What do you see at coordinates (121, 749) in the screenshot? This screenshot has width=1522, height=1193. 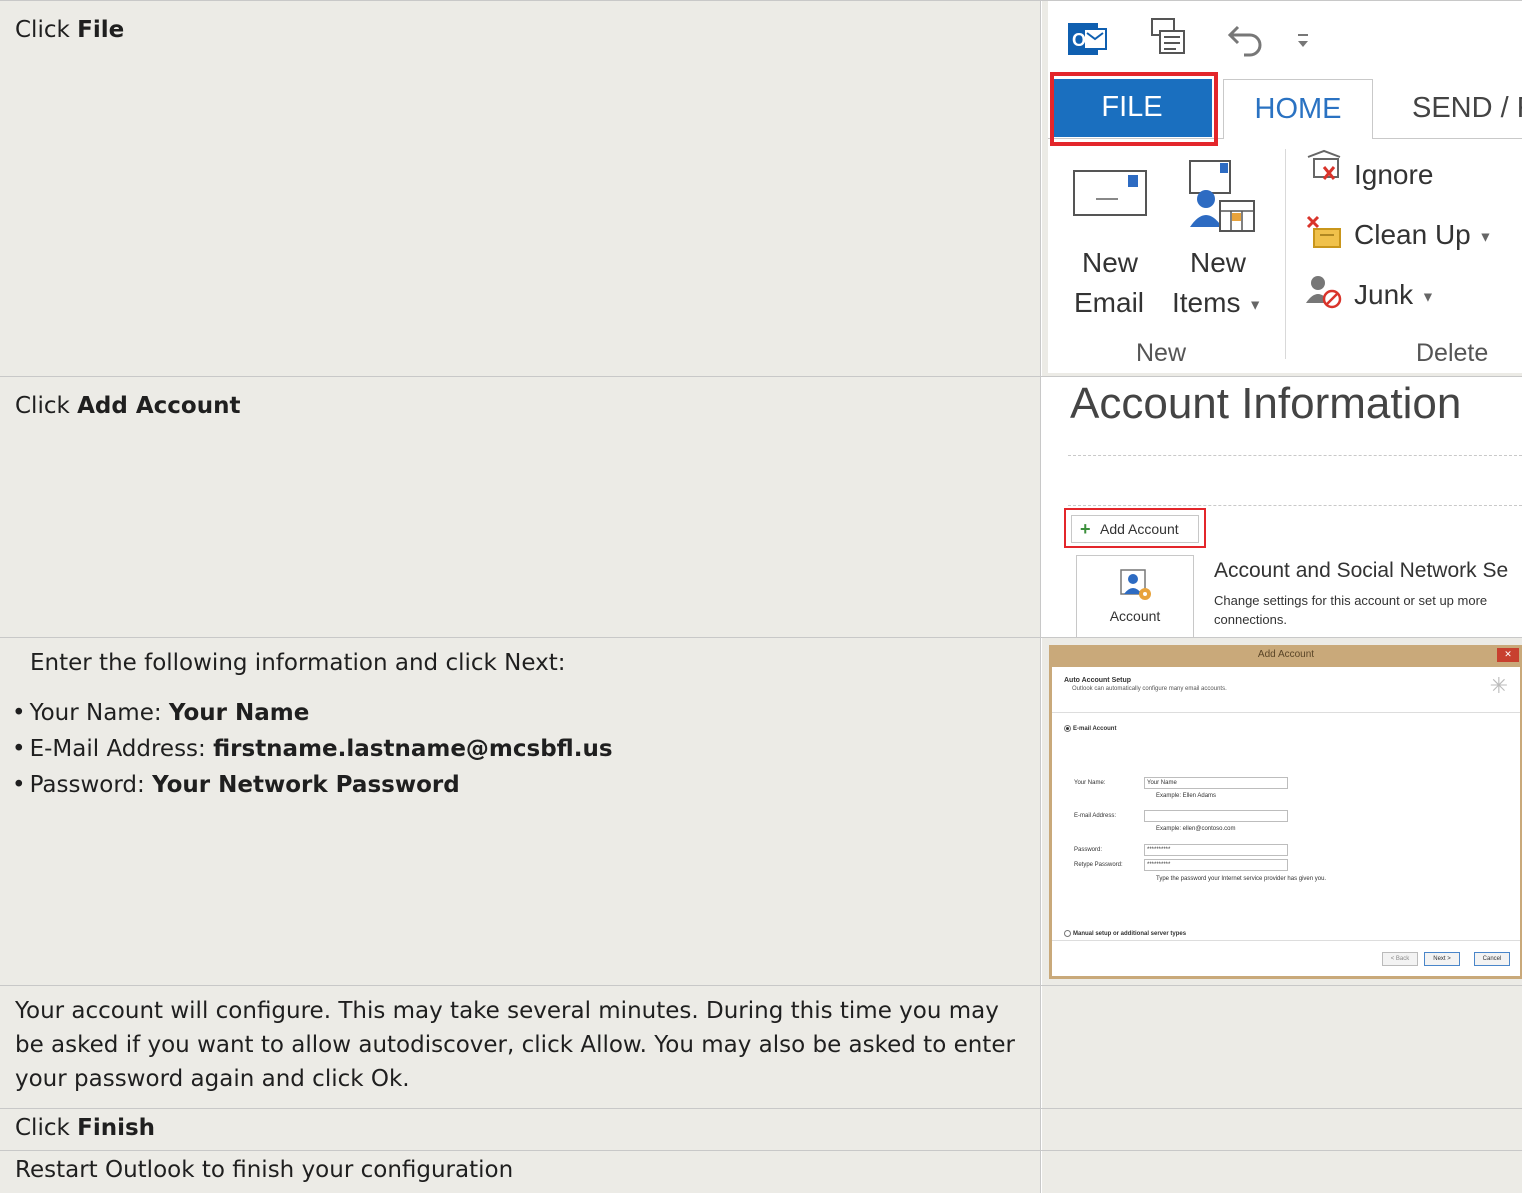 I see `bullet-label: E-Mail Address:` at bounding box center [121, 749].